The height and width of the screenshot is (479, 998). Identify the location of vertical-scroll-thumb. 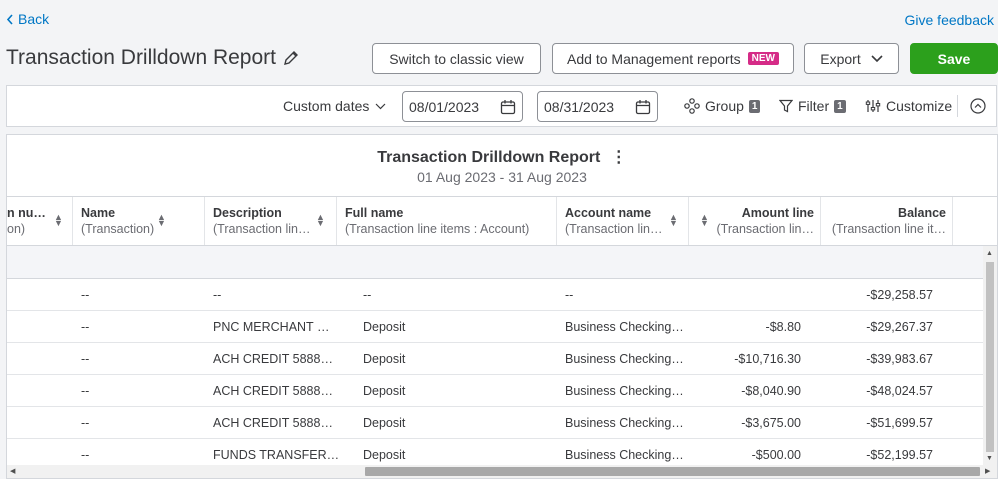
(990, 357).